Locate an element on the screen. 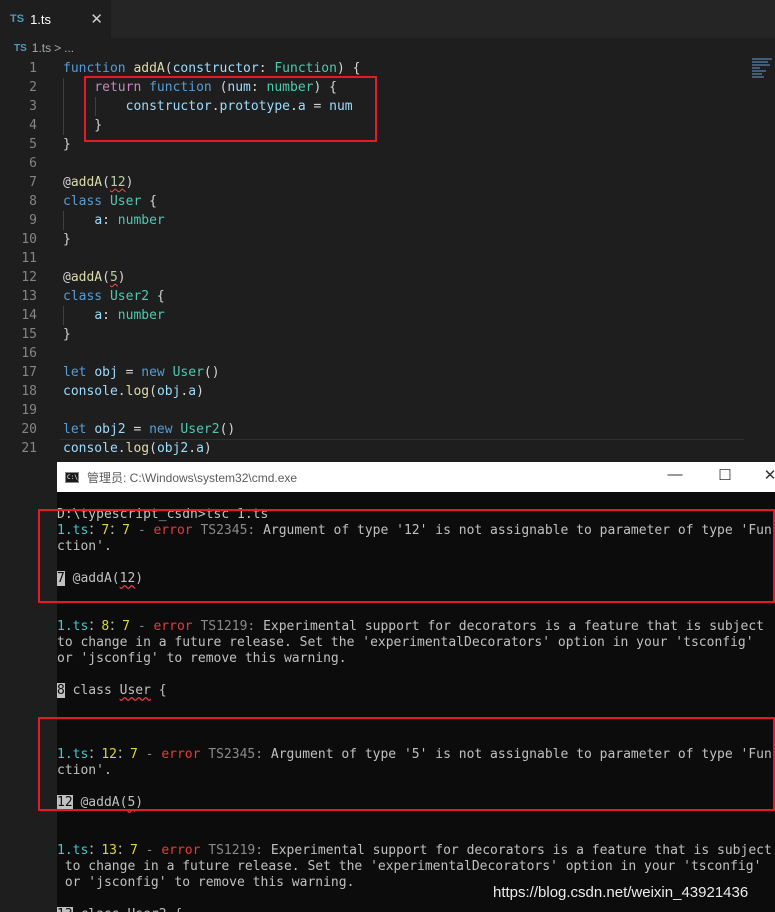 This screenshot has height=912, width=775. code-token: ) is located at coordinates (207, 448).